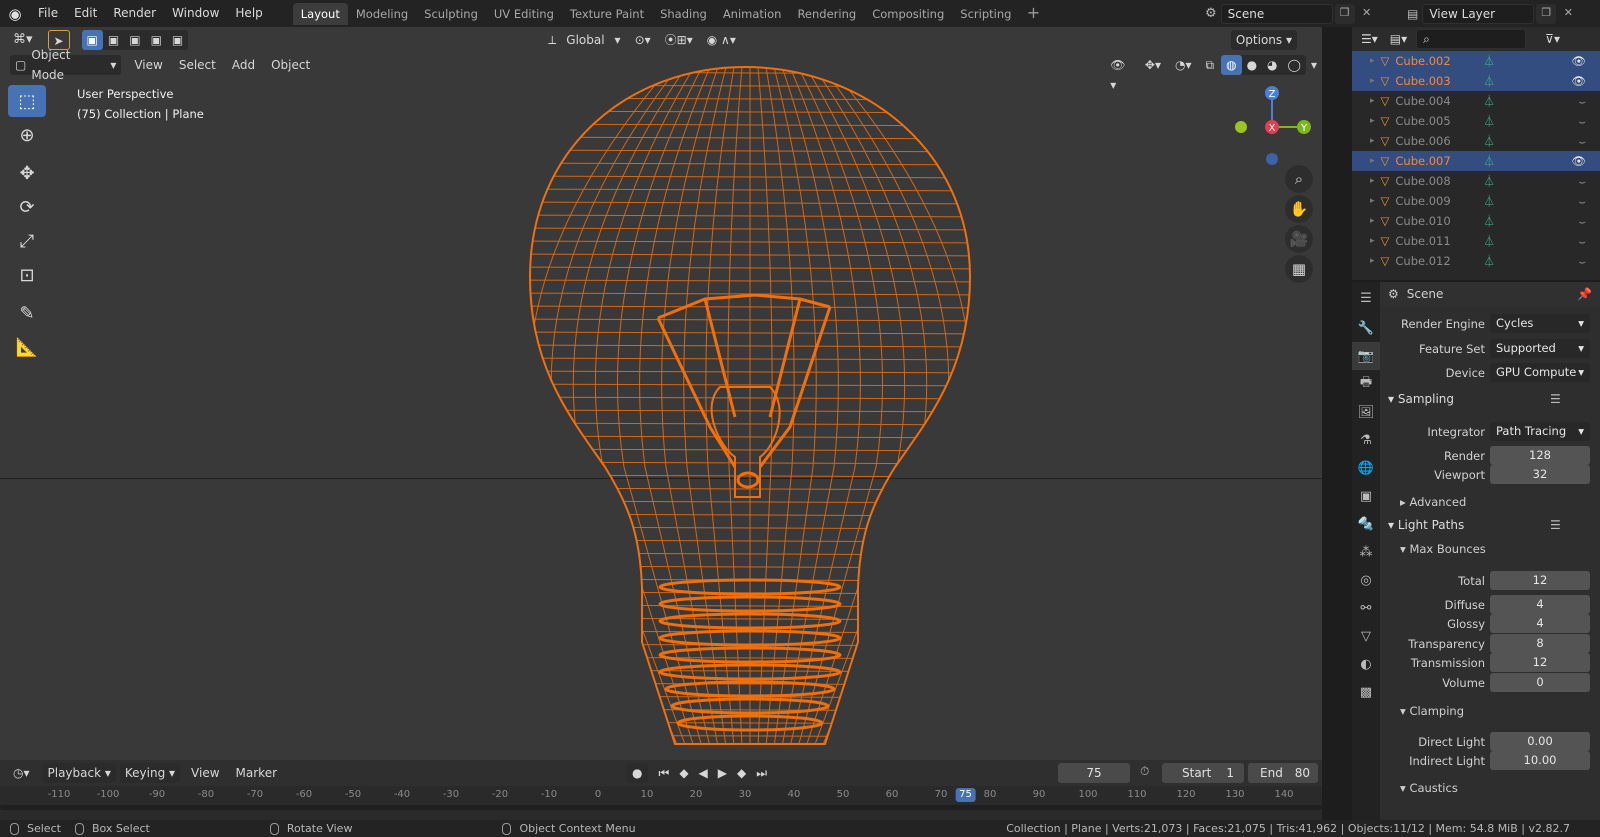  Describe the element at coordinates (1476, 81) in the screenshot. I see `outliner-row: ▸ ▽ Cube.003 ⏃ 👁` at that location.